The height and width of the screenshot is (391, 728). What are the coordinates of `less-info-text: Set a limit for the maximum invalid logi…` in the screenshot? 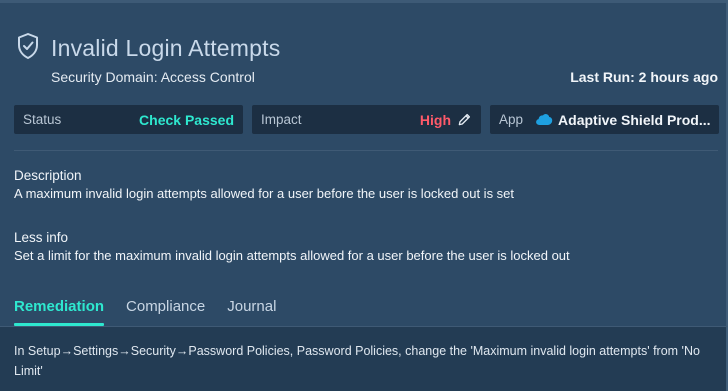 It's located at (292, 255).